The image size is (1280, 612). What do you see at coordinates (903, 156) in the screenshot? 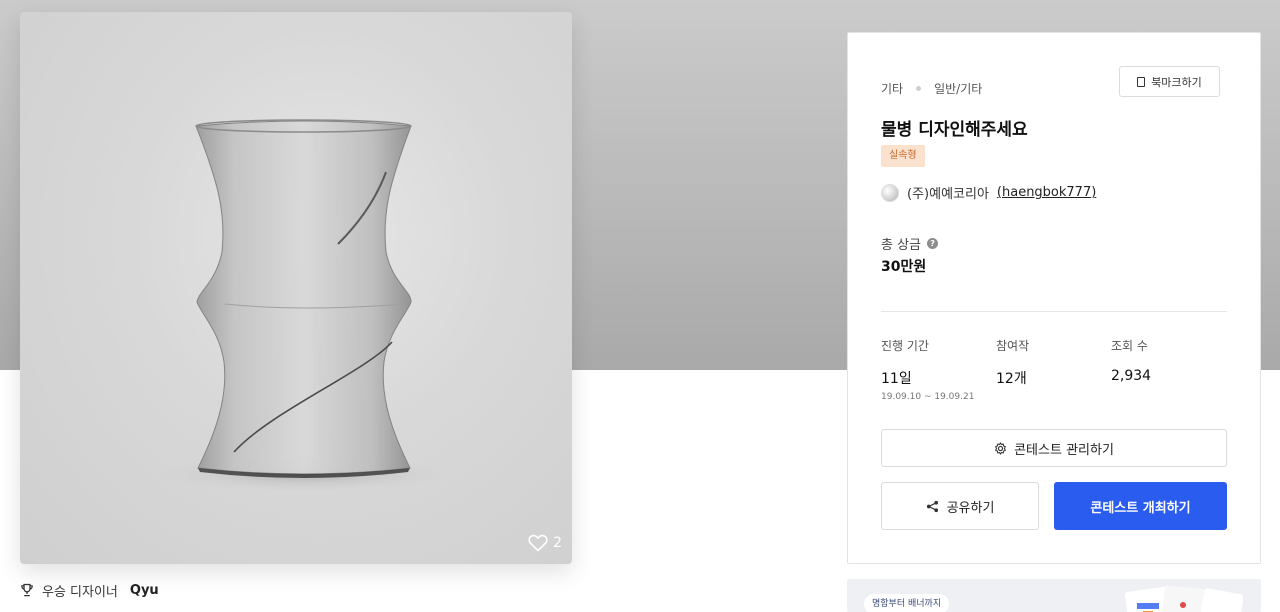
I see `plan-badge: 실속형` at bounding box center [903, 156].